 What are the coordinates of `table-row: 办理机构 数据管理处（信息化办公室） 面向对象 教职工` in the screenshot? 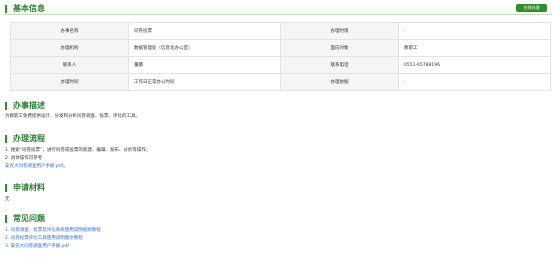 It's located at (280, 48).